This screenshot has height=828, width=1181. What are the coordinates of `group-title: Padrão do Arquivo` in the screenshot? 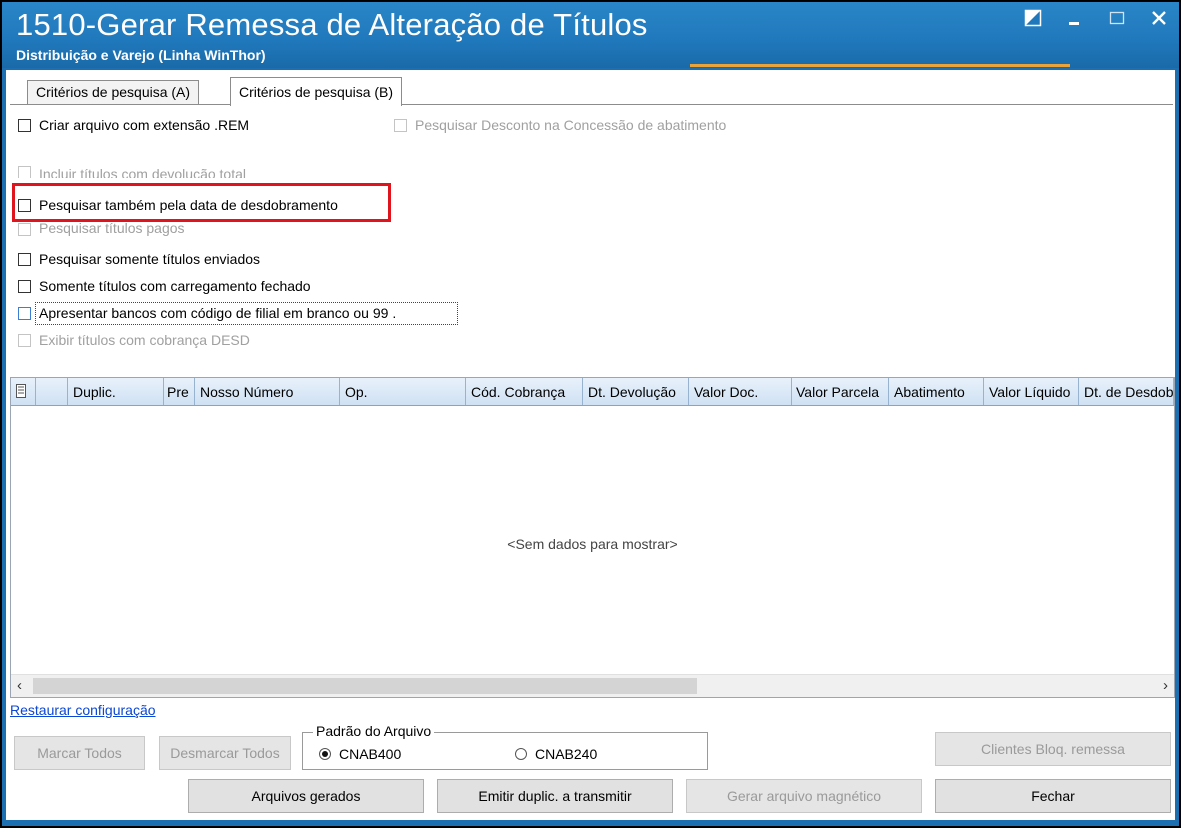 It's located at (374, 731).